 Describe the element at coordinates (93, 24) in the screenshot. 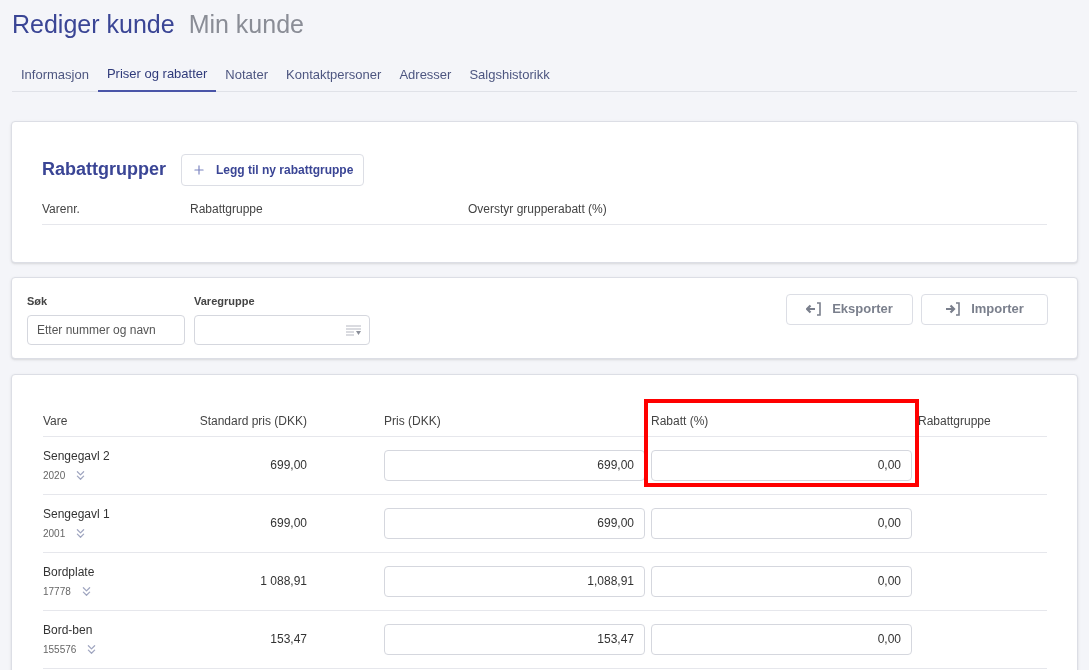

I see `page-title: Rediger kunde` at that location.